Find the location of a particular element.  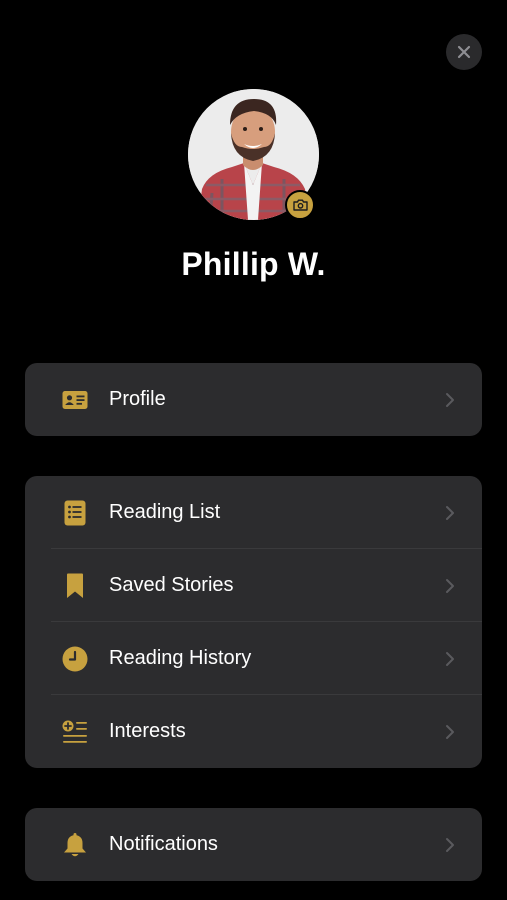

menu-item-reading-history: Reading History is located at coordinates (253, 658).